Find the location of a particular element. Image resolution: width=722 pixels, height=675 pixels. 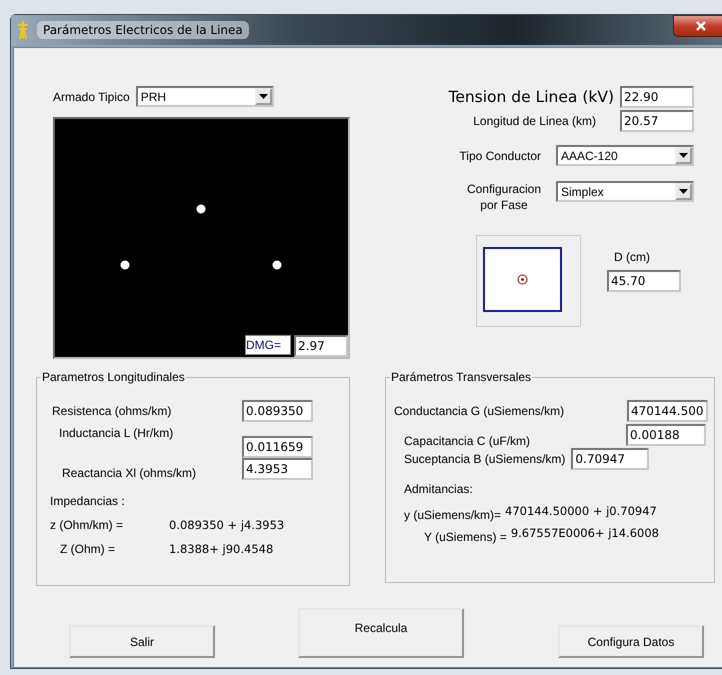

input-field: 0.011659 is located at coordinates (277, 447).